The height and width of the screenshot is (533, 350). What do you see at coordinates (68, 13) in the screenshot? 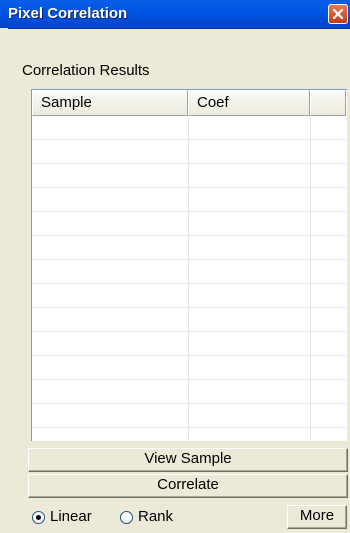
I see `window-title: Pixel Correlation` at bounding box center [68, 13].